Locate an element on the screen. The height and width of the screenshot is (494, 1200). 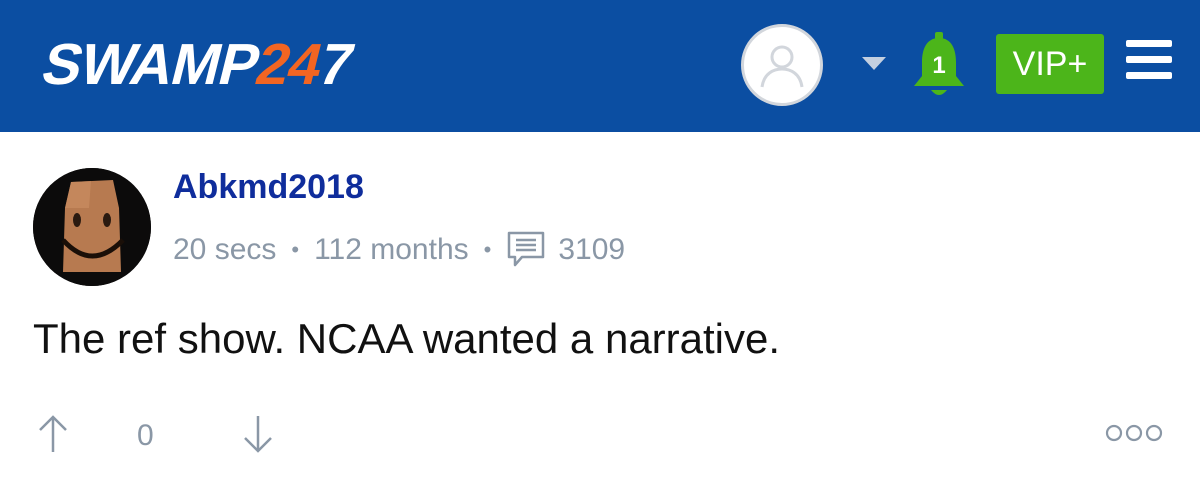
hamburger-menu-icon is located at coordinates (1149, 60).